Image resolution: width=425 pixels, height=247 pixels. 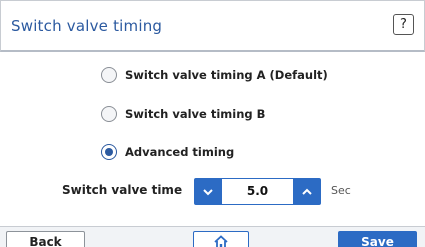 I want to click on option-timing-b: Switch valve timing B, so click(x=183, y=114).